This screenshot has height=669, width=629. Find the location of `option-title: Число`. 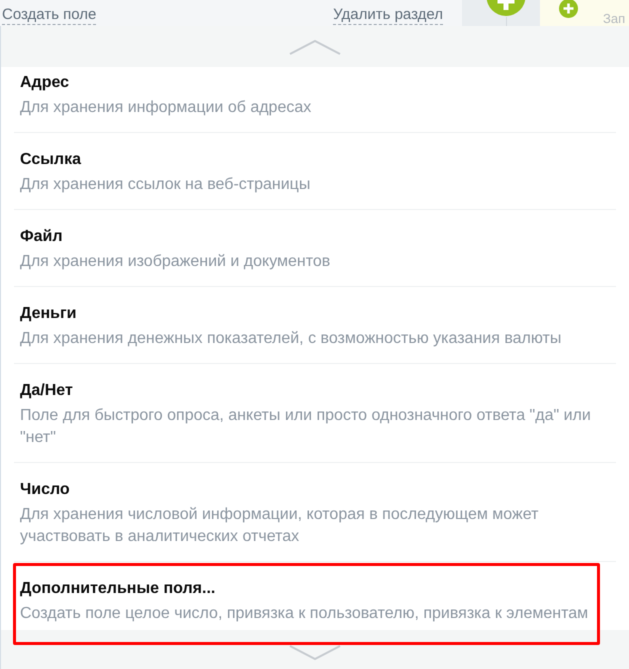

option-title: Число is located at coordinates (310, 490).